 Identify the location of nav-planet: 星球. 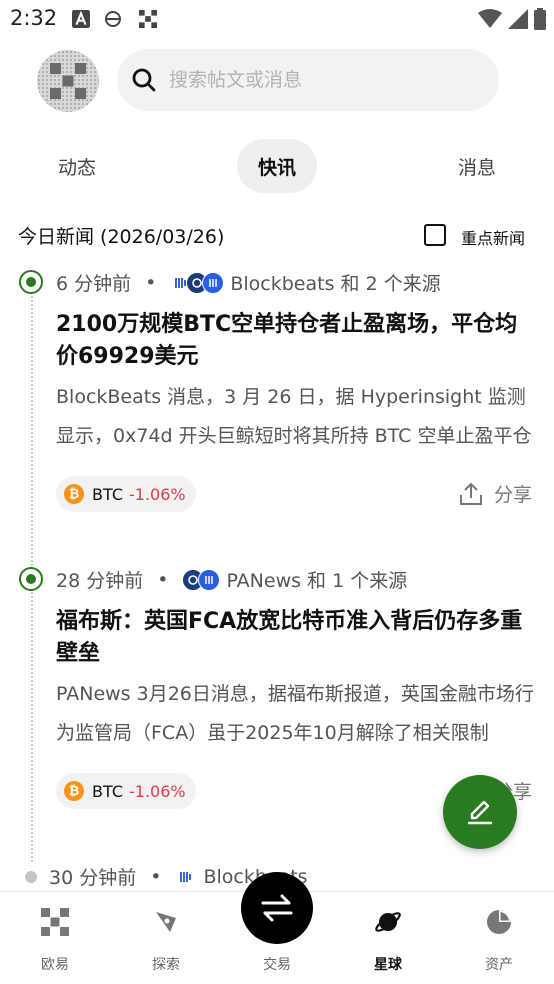
(388, 938).